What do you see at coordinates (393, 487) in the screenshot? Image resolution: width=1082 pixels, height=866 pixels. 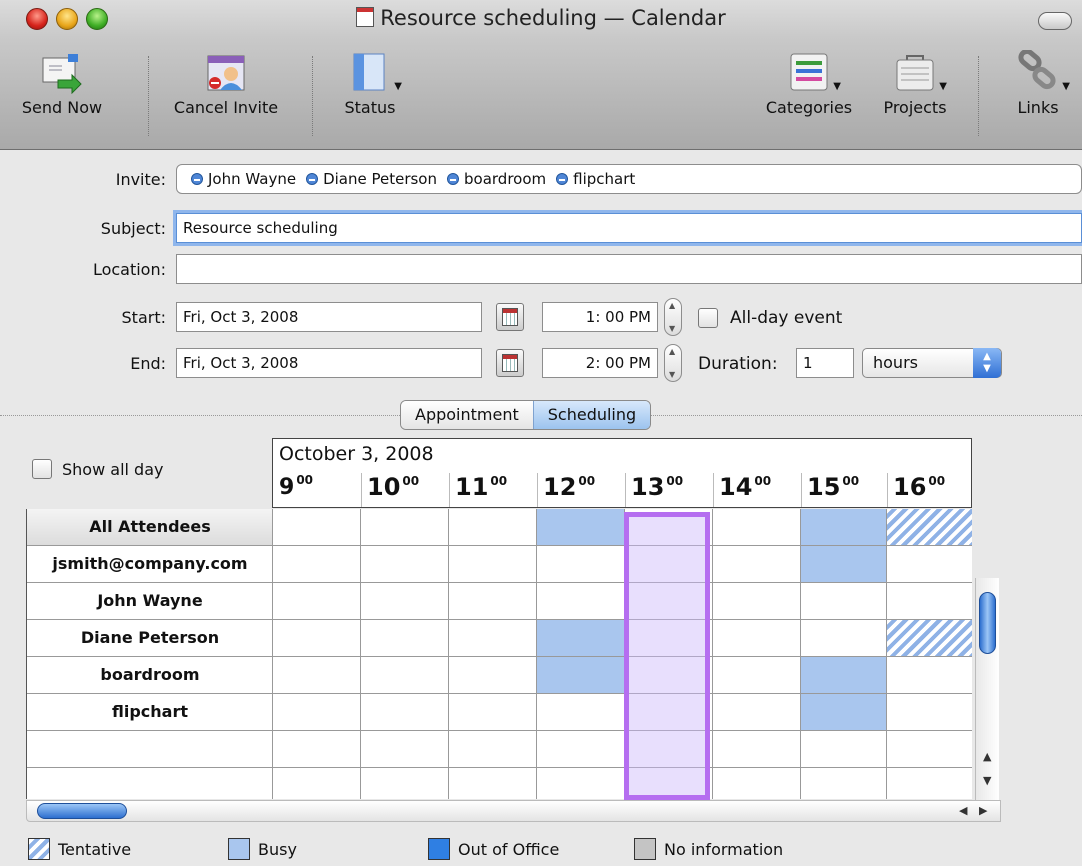 I see `hour-label: 10 00` at bounding box center [393, 487].